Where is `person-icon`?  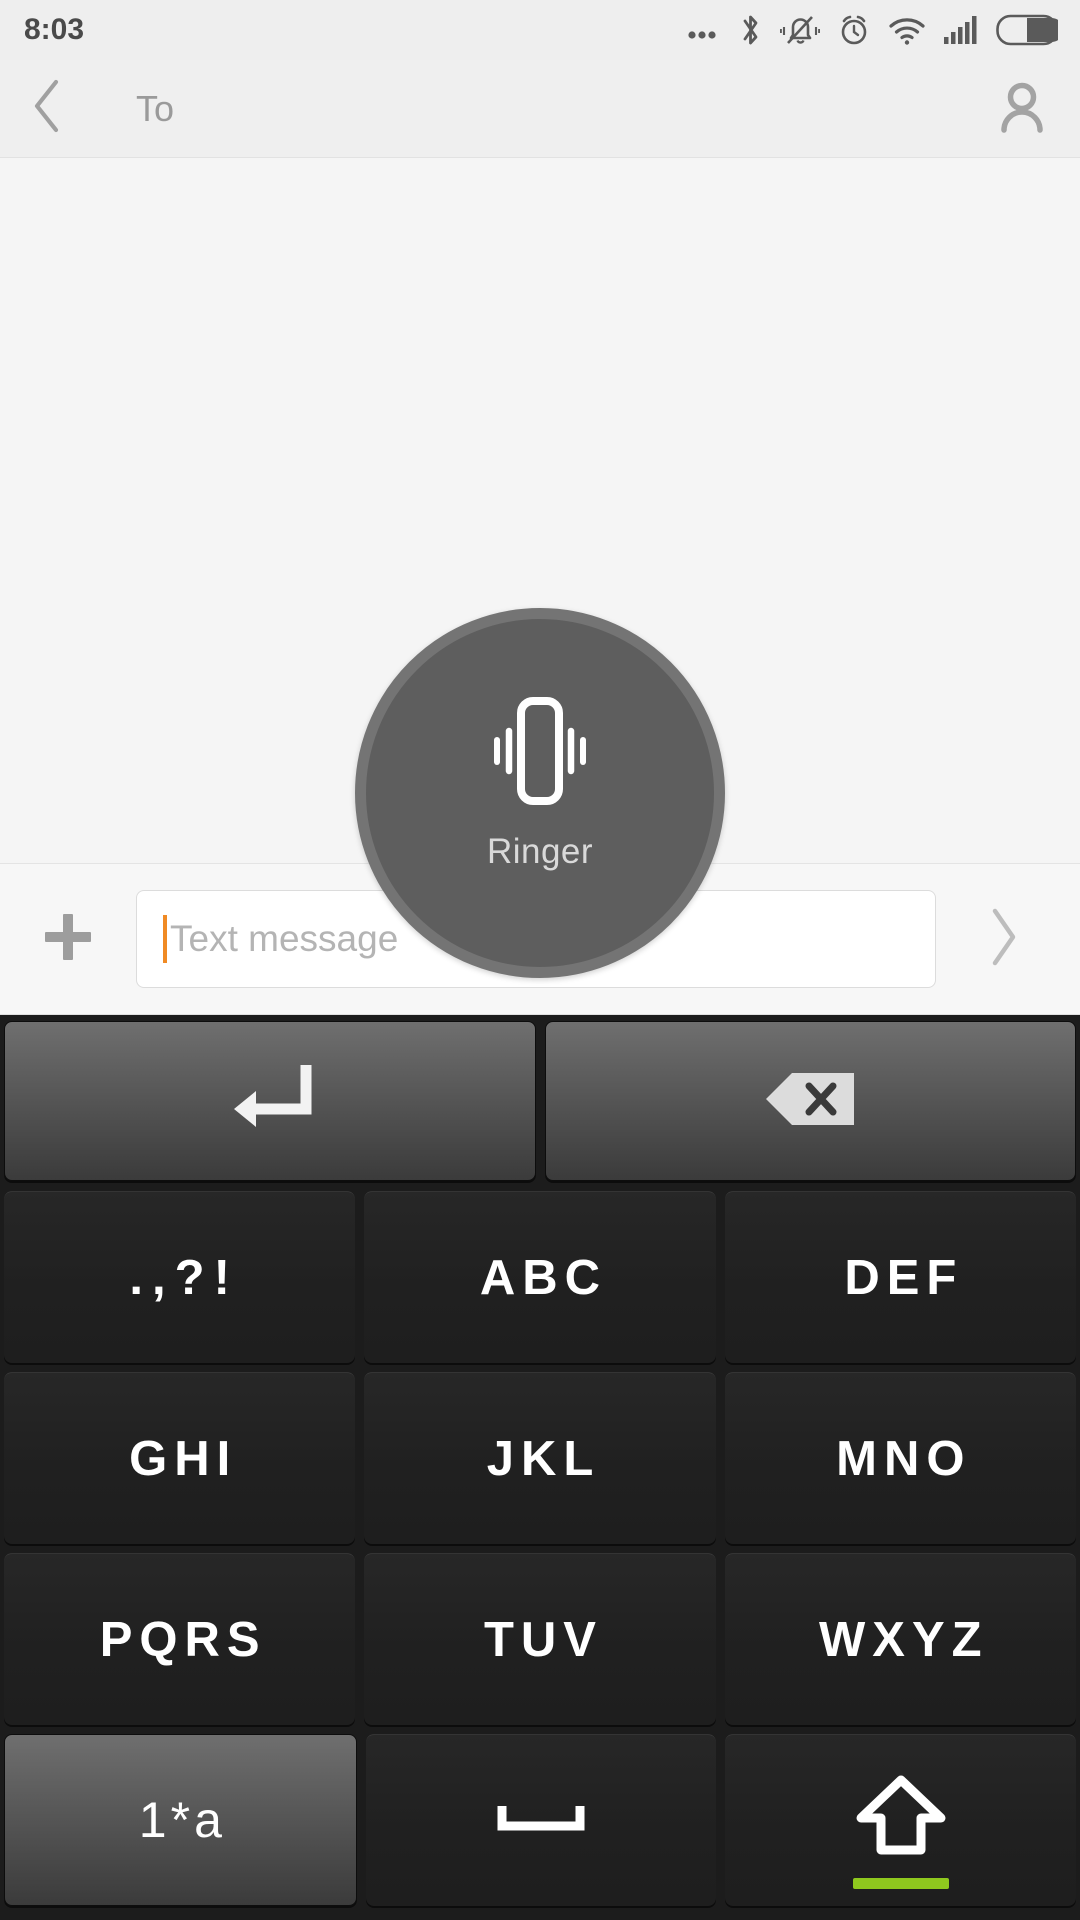
person-icon is located at coordinates (1022, 108).